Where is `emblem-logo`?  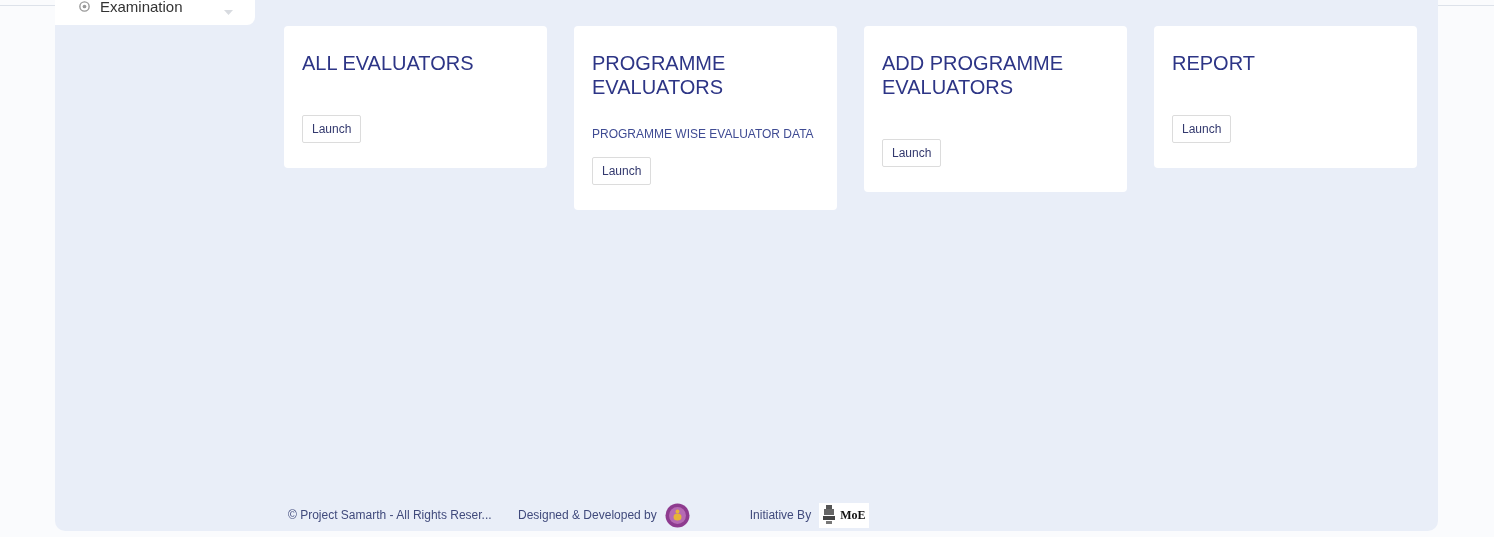
emblem-logo is located at coordinates (677, 515).